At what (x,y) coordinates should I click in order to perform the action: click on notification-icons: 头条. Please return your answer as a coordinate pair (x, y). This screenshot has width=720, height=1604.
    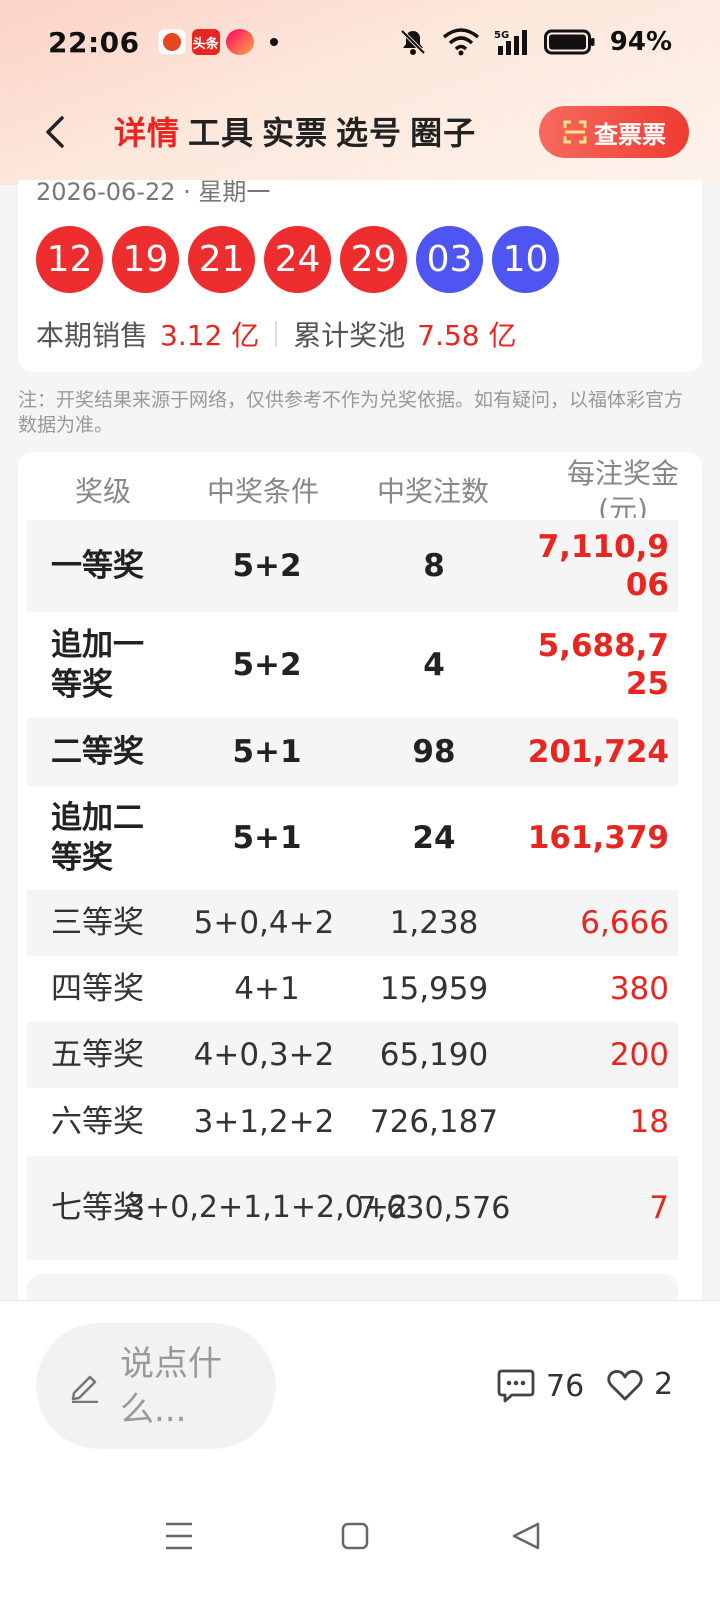
    Looking at the image, I should click on (217, 42).